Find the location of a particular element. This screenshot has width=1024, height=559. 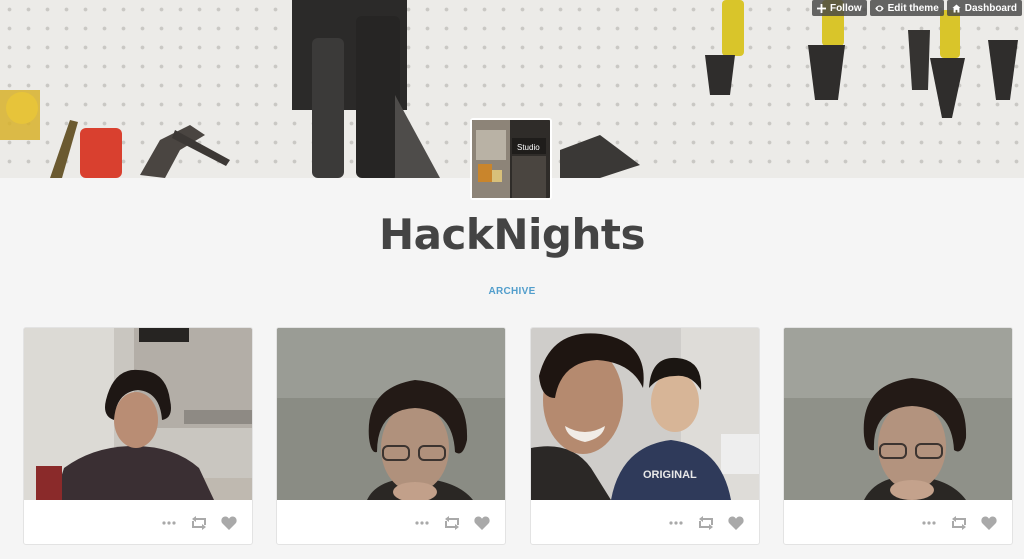

photo-man-glasses is located at coordinates (391, 414).